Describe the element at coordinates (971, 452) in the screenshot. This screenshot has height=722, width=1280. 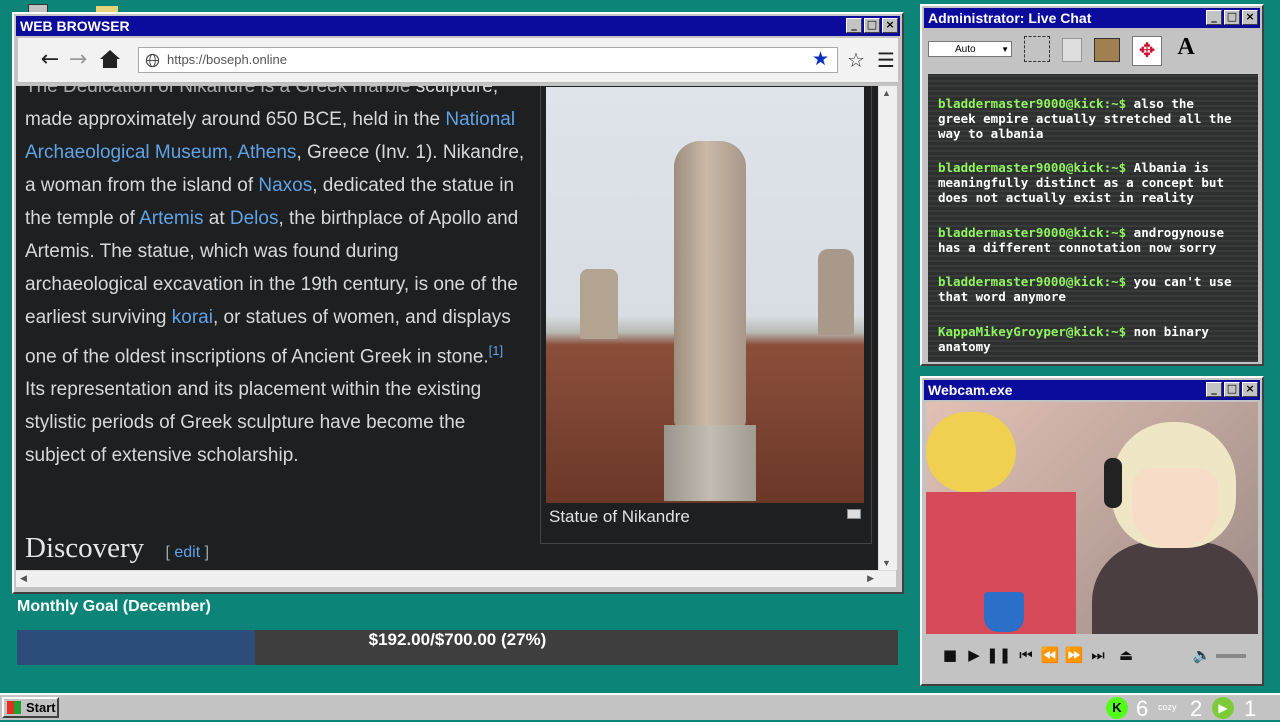
I see `plush-toy` at that location.